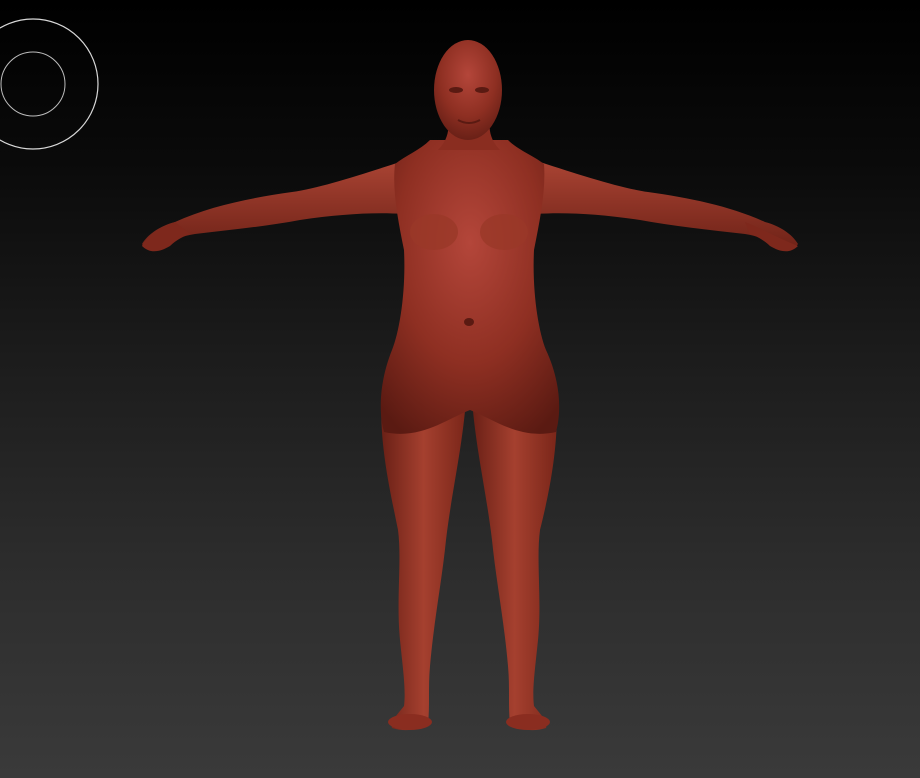 This screenshot has width=920, height=778. Describe the element at coordinates (528, 722) in the screenshot. I see `right-foot` at that location.